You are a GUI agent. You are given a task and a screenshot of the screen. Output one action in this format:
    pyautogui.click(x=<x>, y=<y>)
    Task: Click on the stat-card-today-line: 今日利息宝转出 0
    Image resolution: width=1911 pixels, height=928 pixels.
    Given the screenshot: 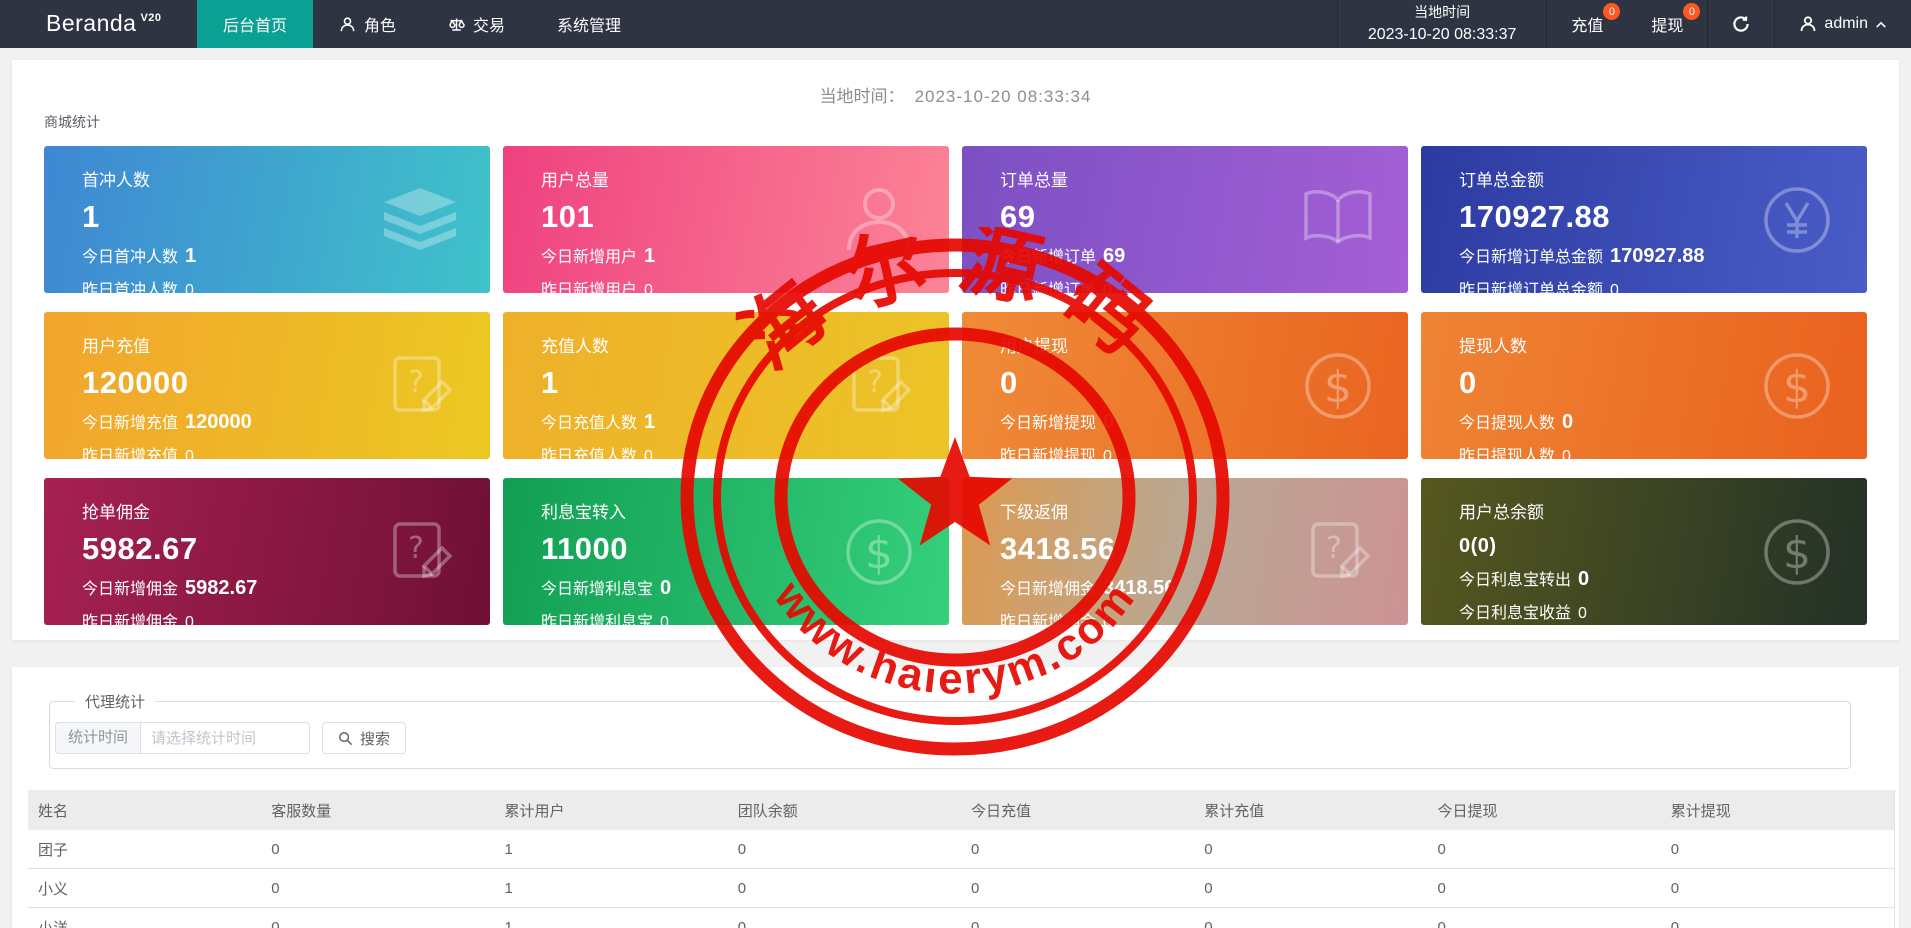 What is the action you would take?
    pyautogui.click(x=1524, y=579)
    